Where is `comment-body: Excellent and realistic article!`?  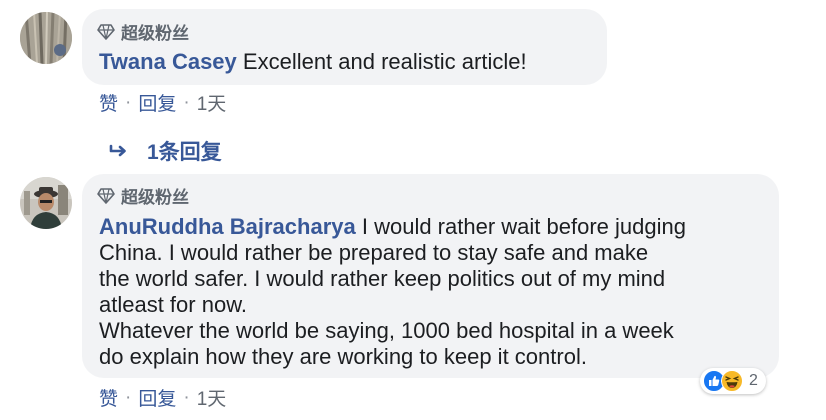
comment-body: Excellent and realistic article! is located at coordinates (384, 61).